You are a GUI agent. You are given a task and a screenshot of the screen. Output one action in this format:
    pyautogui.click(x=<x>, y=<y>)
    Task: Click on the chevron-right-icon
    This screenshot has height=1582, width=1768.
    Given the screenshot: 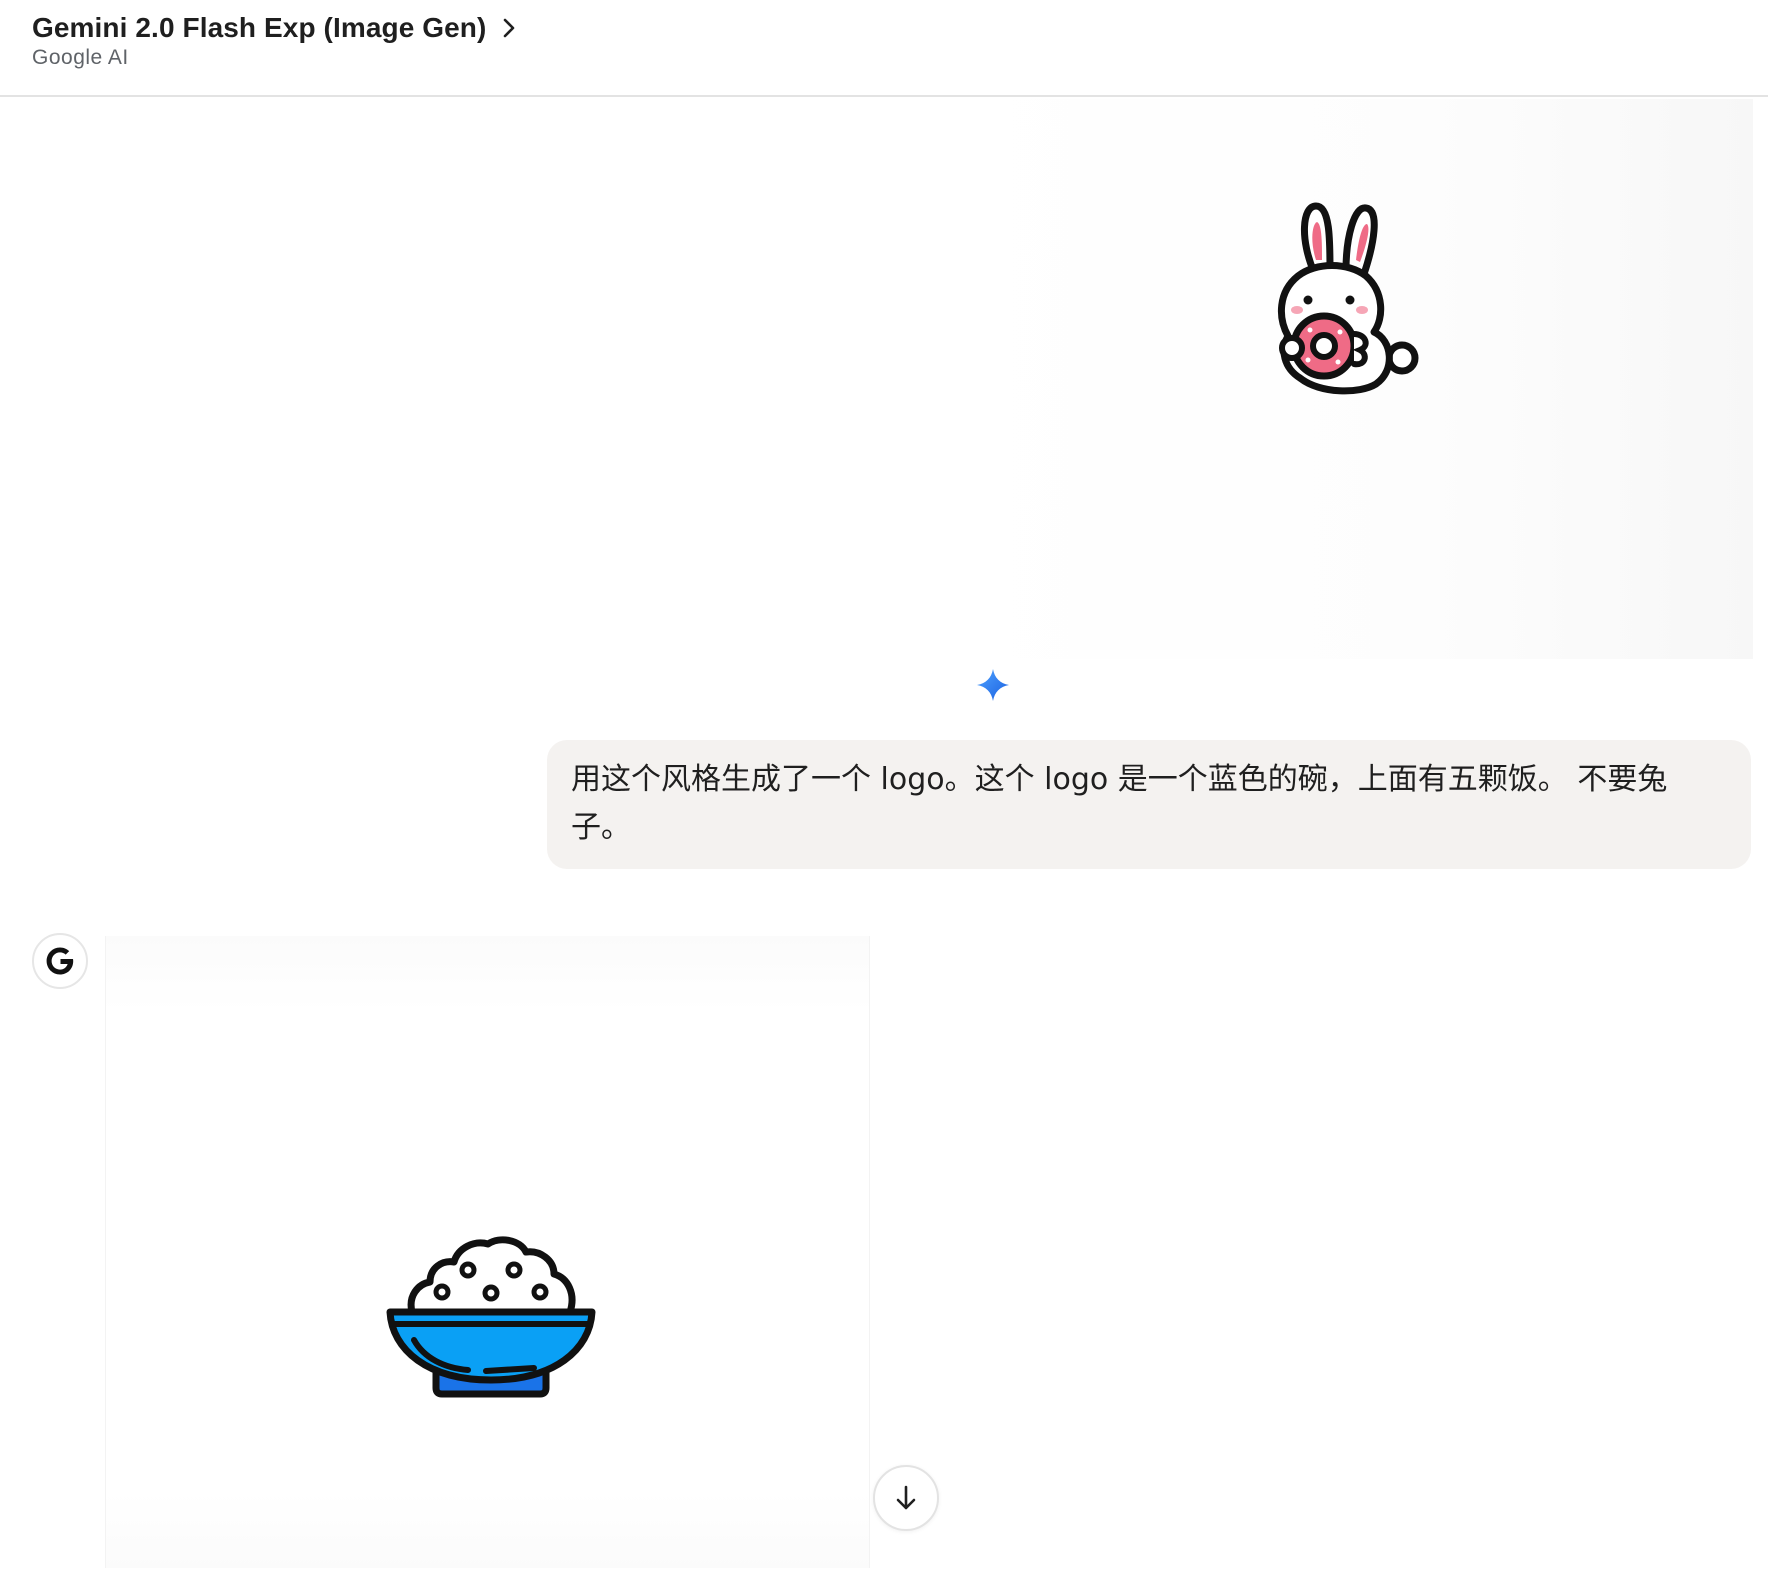 What is the action you would take?
    pyautogui.click(x=511, y=28)
    